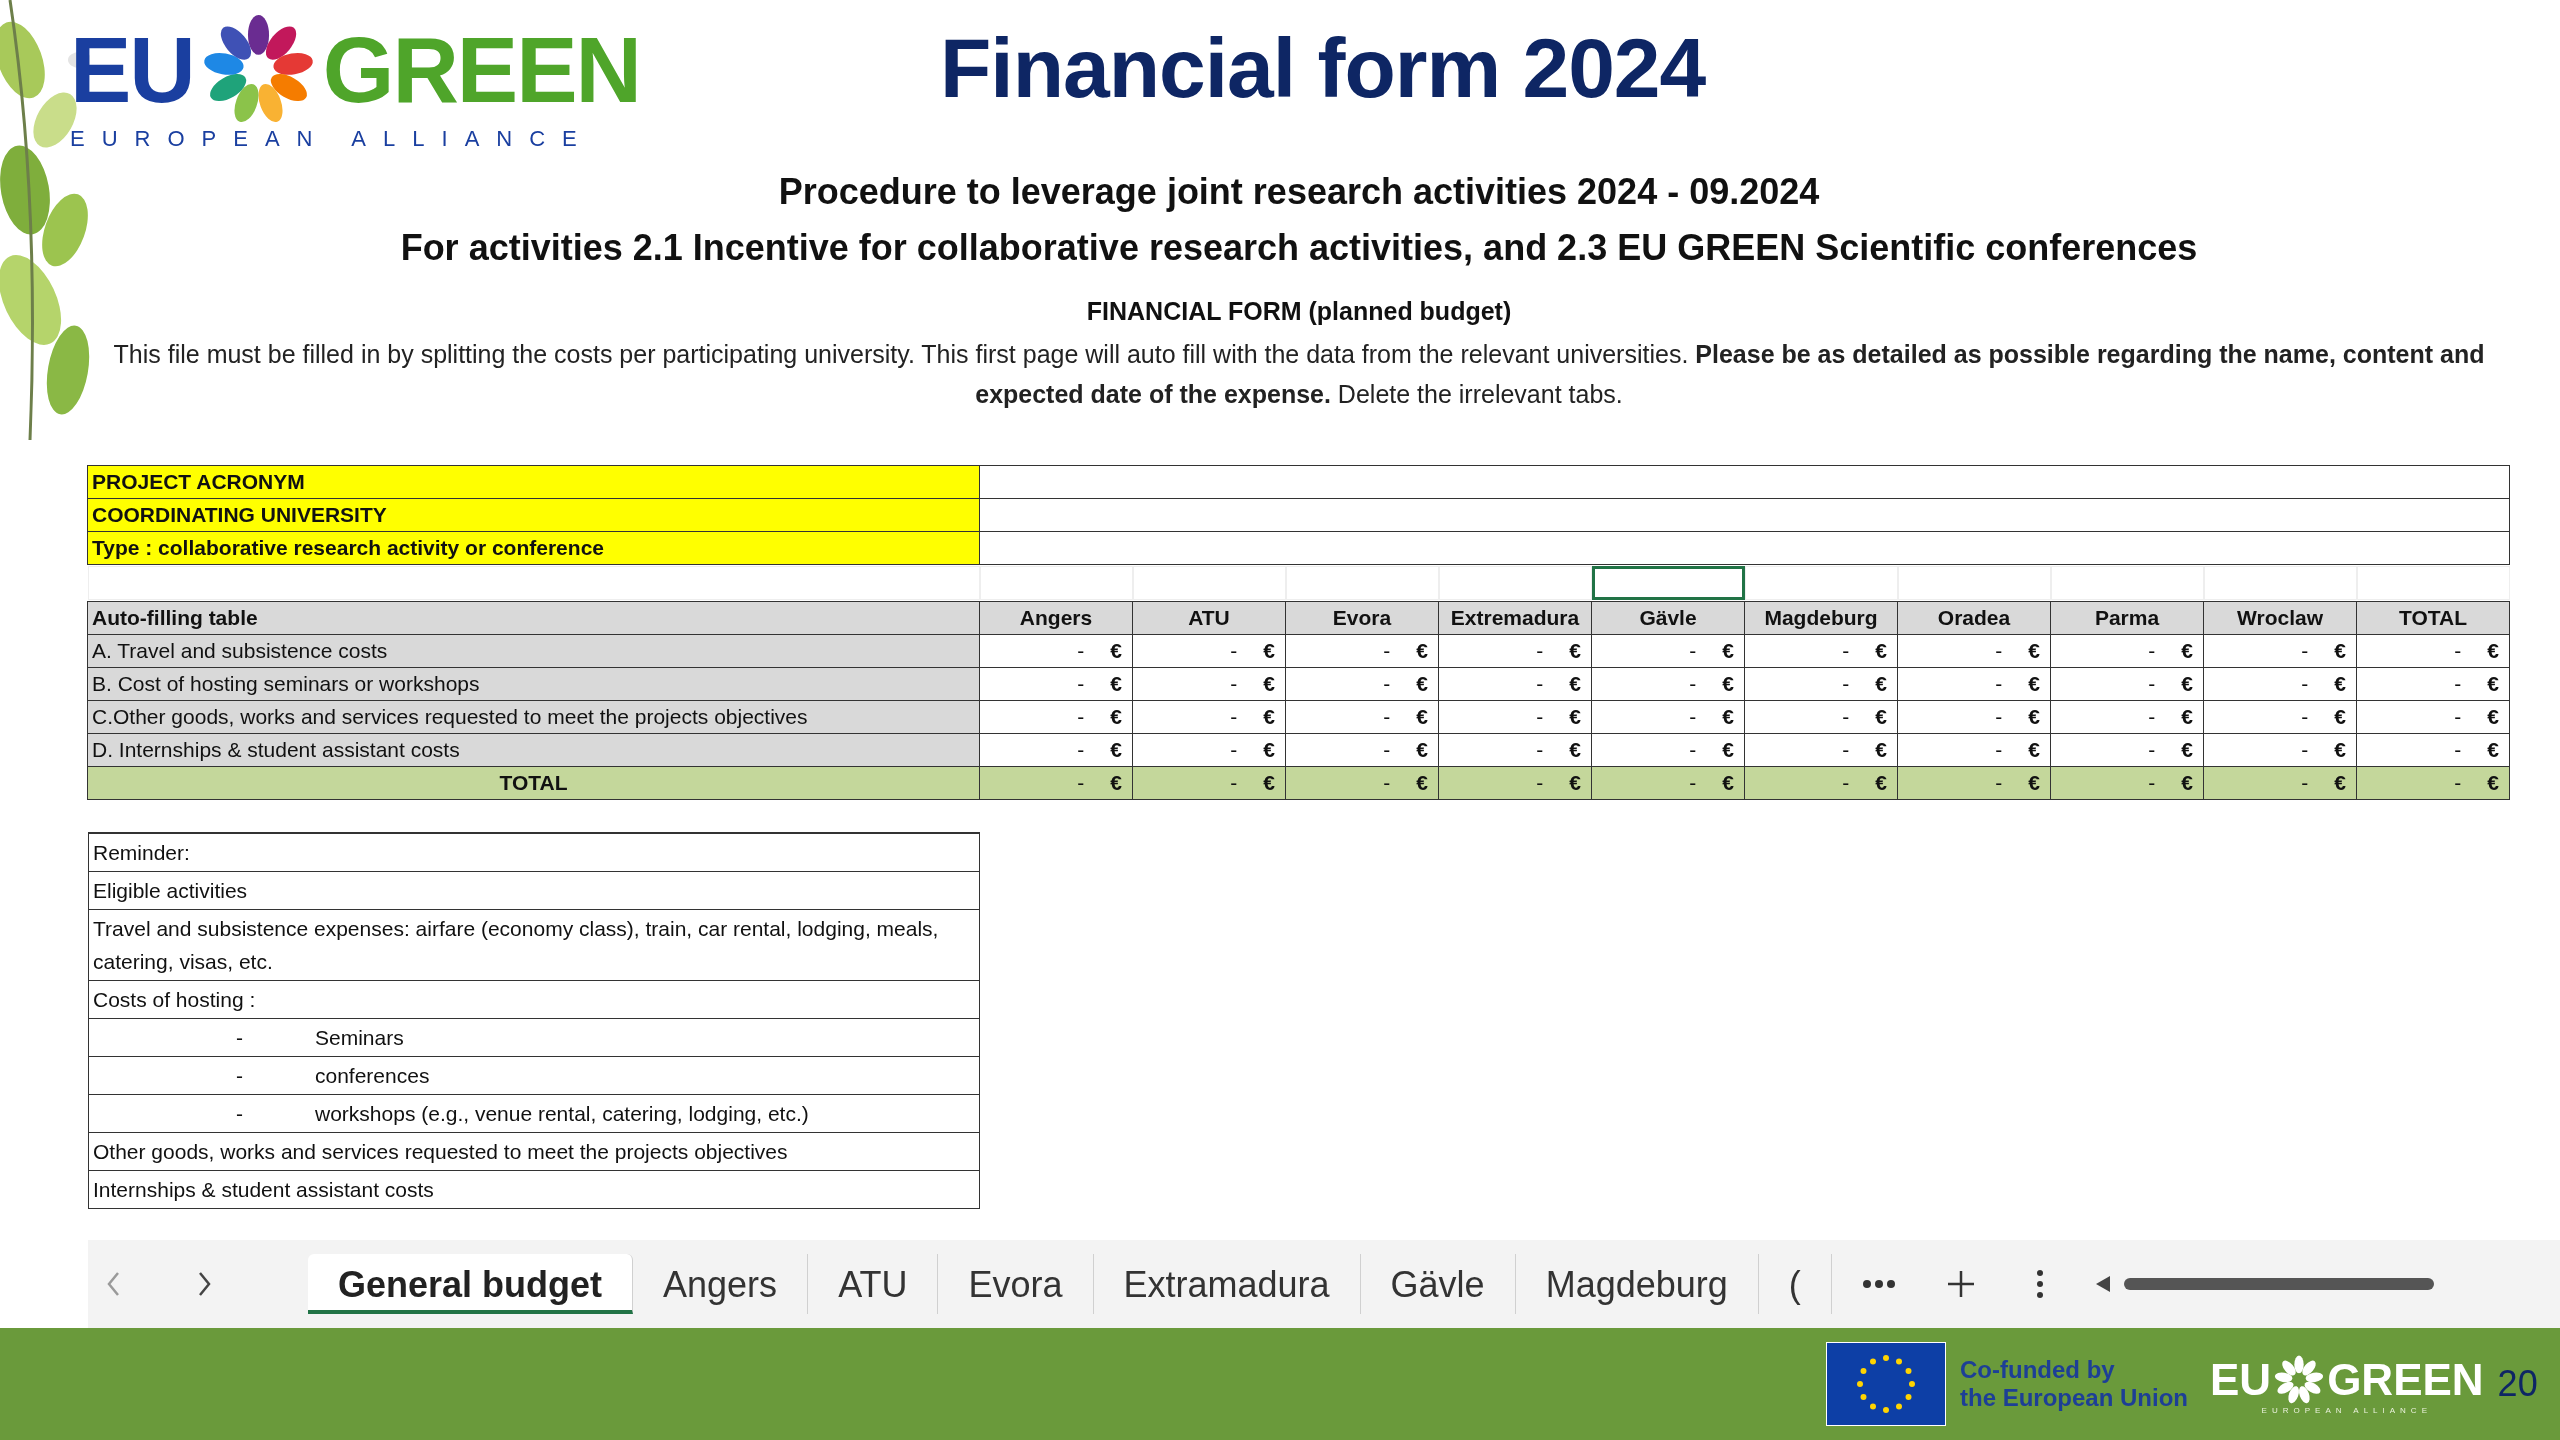 This screenshot has height=1440, width=2560. I want to click on row-label-cell: C.Other goods, works and services requested to meet the projects objectives, so click(533, 717).